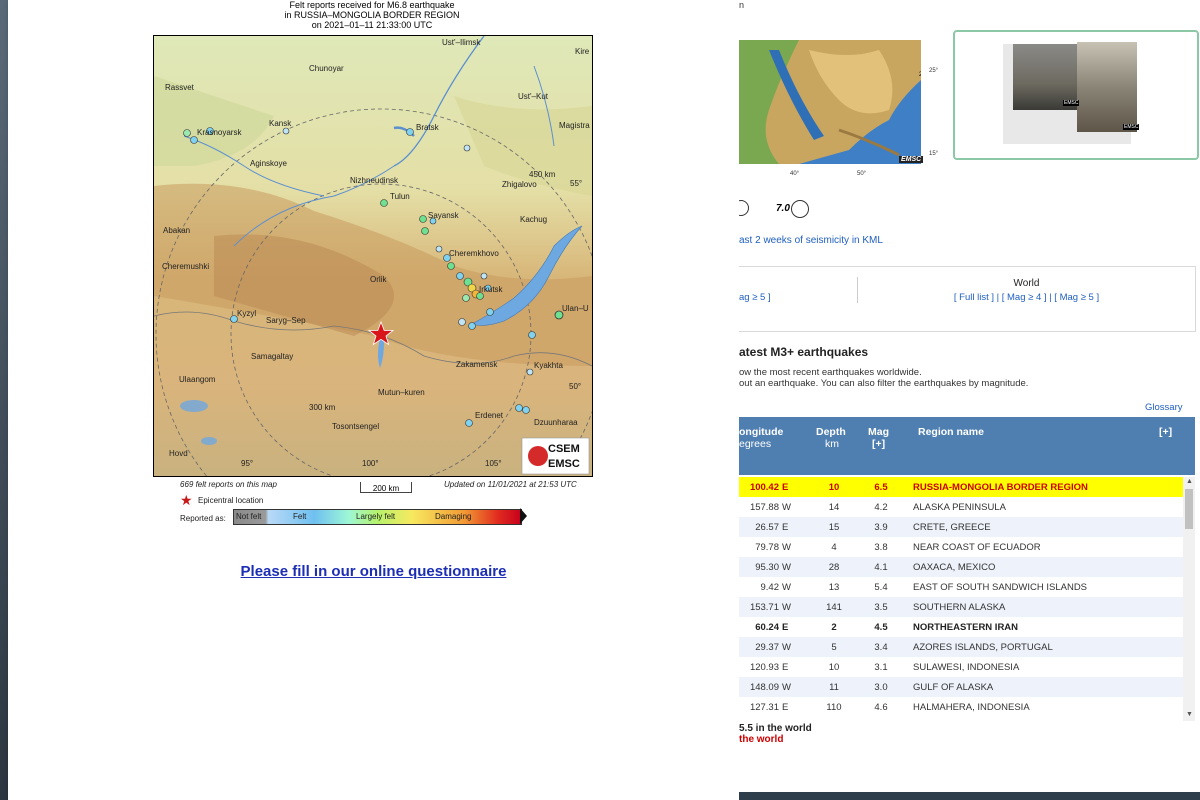 This screenshot has height=800, width=1200. What do you see at coordinates (564, 464) in the screenshot?
I see `logo-emsc: EMSC` at bounding box center [564, 464].